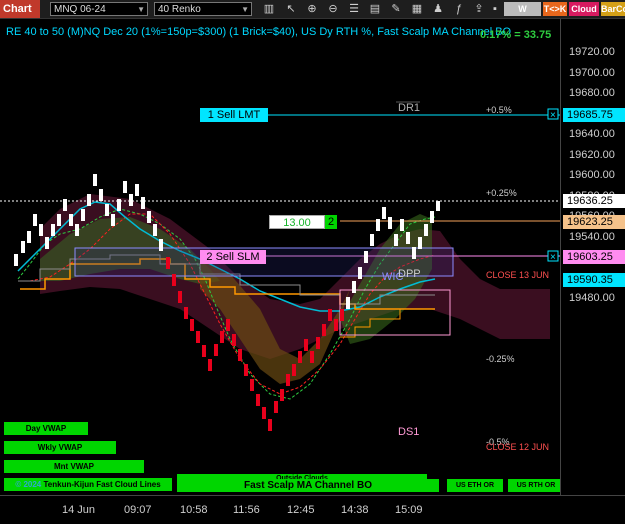 Image resolution: width=625 pixels, height=524 pixels. What do you see at coordinates (396, 9) in the screenshot?
I see `drawing-icon: ✎` at bounding box center [396, 9].